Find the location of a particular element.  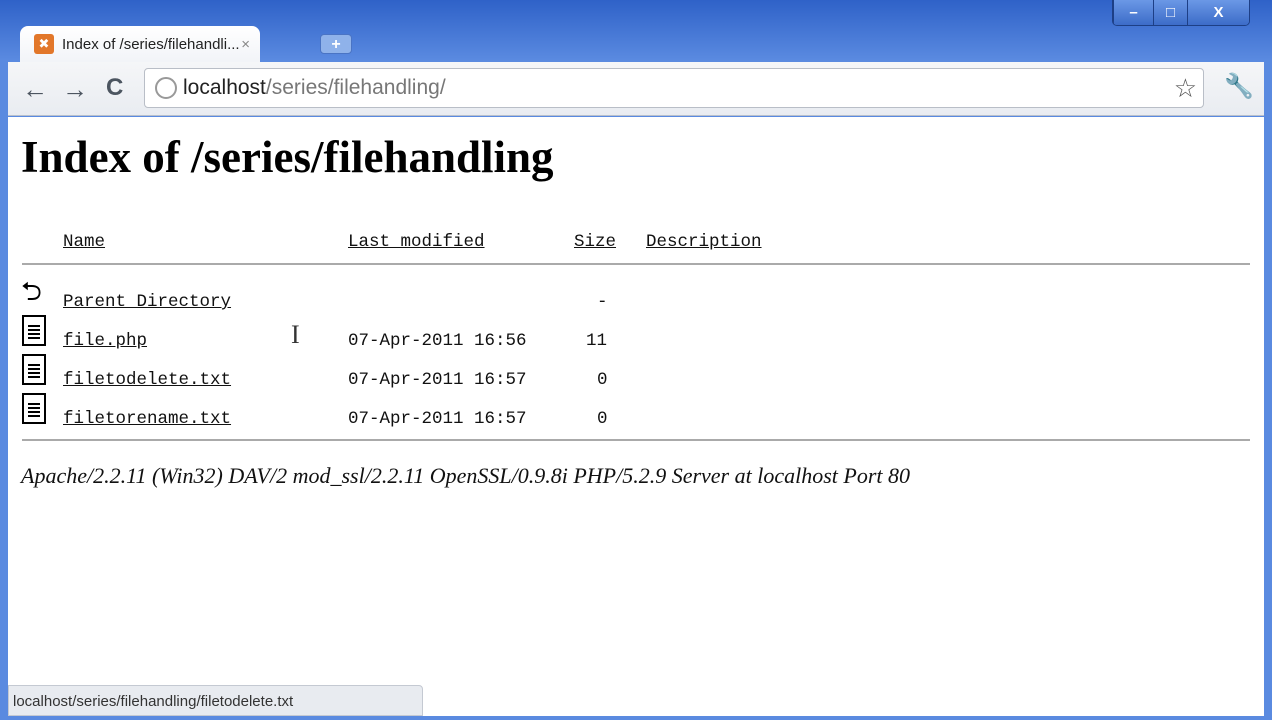

parent-directory-icon: ⮌ is located at coordinates (31, 291).